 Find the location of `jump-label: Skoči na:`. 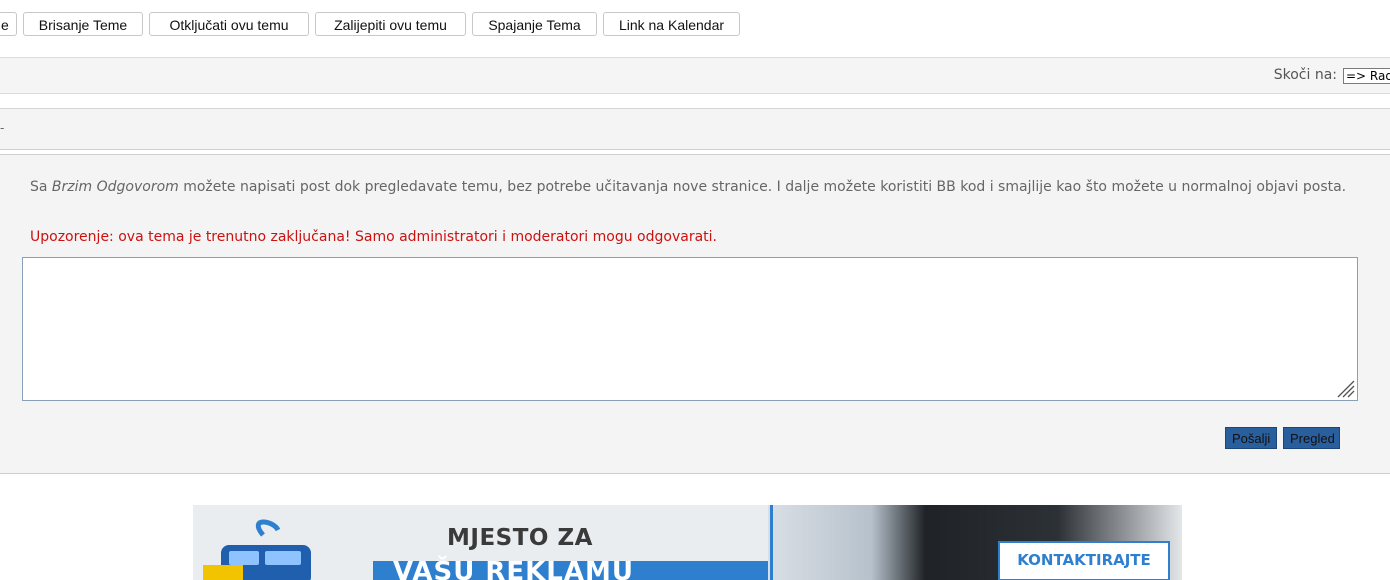

jump-label: Skoči na: is located at coordinates (1305, 75).